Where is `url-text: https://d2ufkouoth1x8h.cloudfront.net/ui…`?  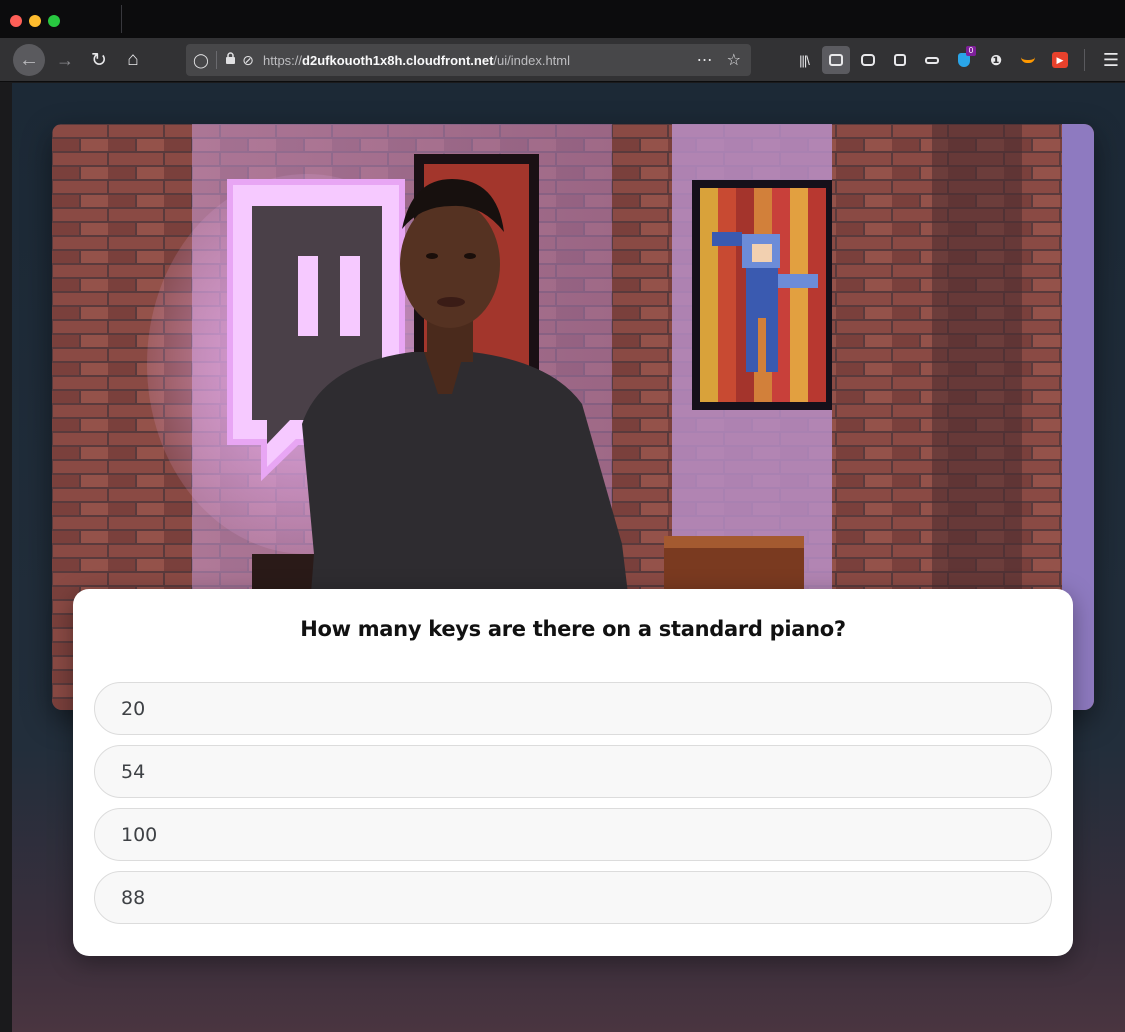
url-text: https://d2ufkouoth1x8h.cloudfront.net/ui… is located at coordinates (416, 60).